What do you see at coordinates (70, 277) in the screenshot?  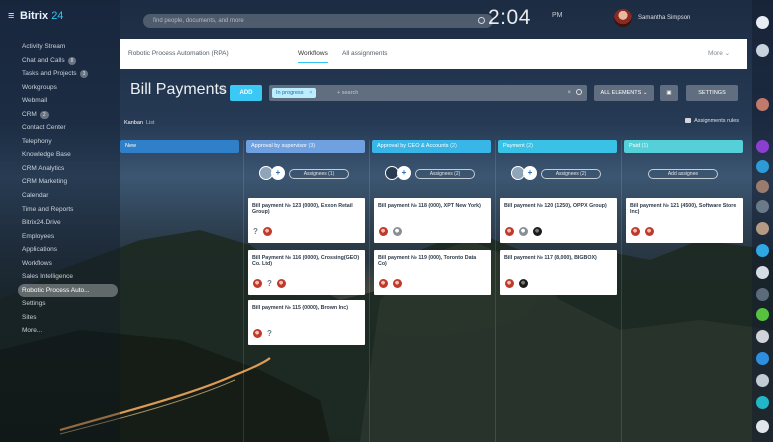 I see `sidebar-item: Sales Intelligence` at bounding box center [70, 277].